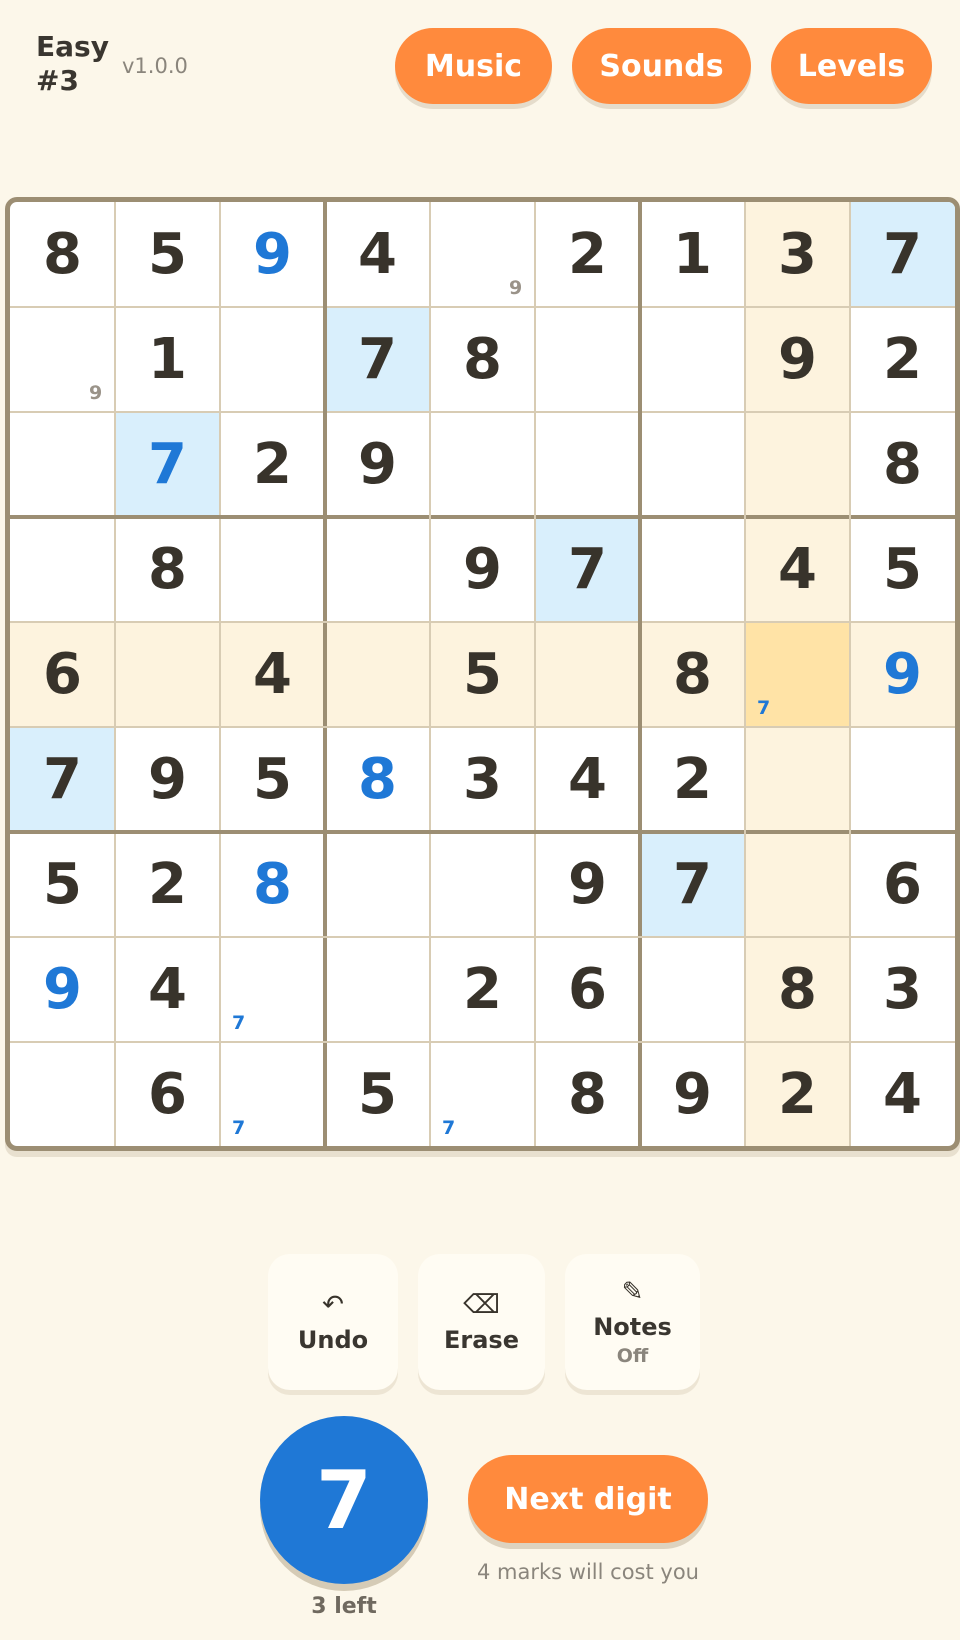 The image size is (960, 1640). What do you see at coordinates (902, 1094) in the screenshot?
I see `cell-r9c9: 4` at bounding box center [902, 1094].